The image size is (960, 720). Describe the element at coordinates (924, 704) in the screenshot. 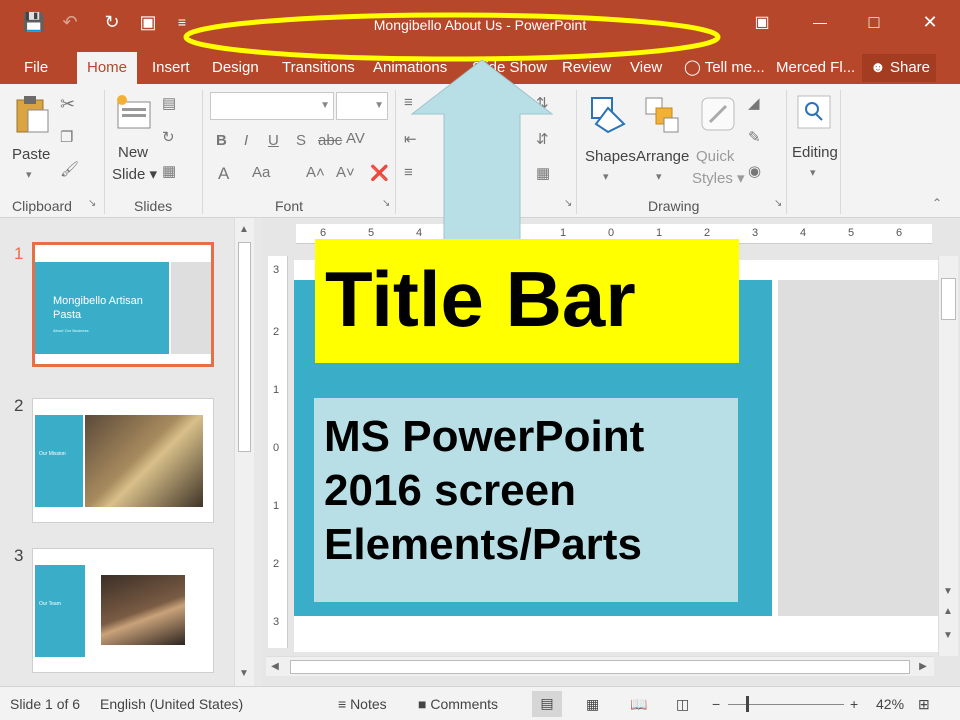

I see `fit-slide-icon: ⊞` at that location.